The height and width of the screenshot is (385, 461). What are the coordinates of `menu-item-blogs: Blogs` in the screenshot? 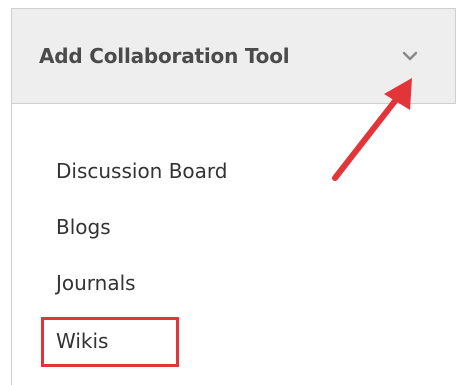 It's located at (83, 227).